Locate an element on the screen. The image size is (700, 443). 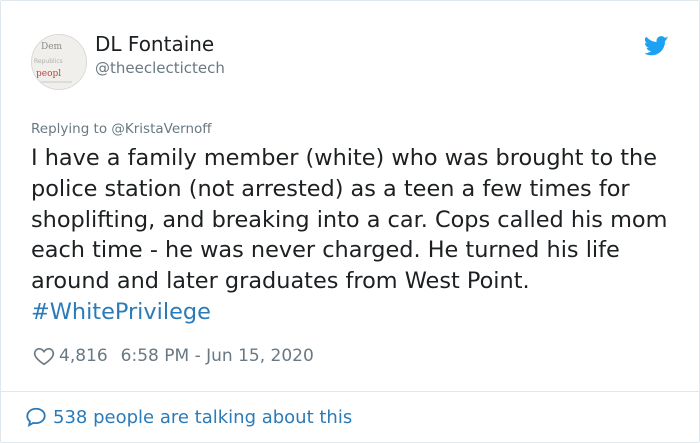
avatar: Dem Republics peopl is located at coordinates (59, 62).